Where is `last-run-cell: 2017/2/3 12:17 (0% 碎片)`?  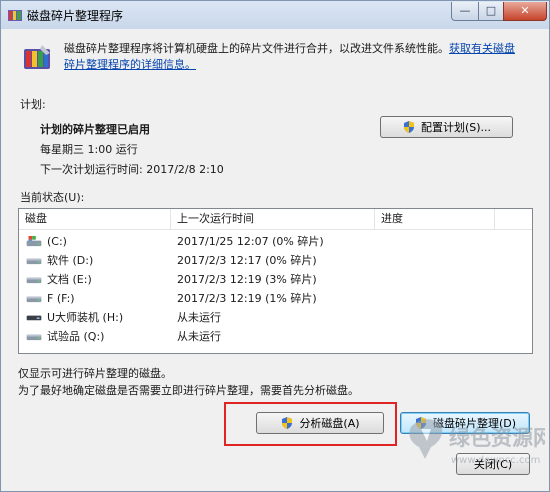
last-run-cell: 2017/2/3 12:17 (0% 碎片) is located at coordinates (247, 260).